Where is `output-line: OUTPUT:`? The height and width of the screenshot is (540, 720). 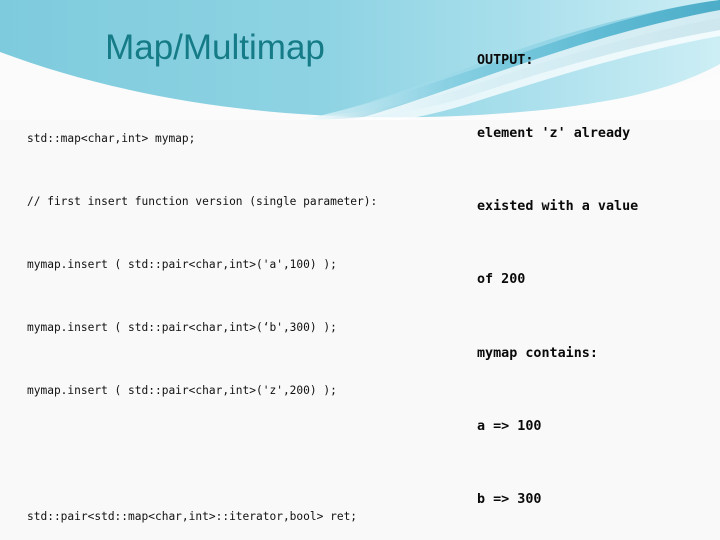
output-line: OUTPUT: is located at coordinates (505, 60).